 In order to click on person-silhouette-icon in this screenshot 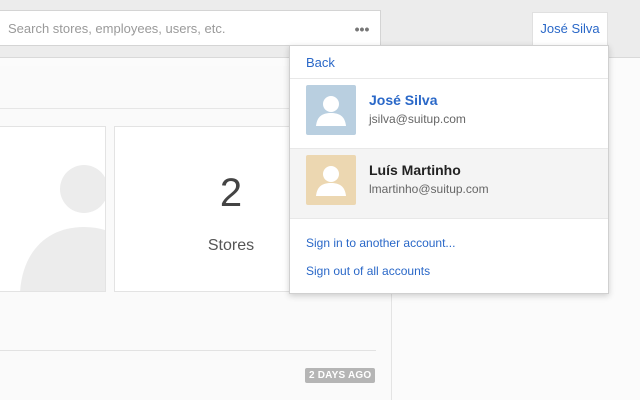, I will do `click(62, 228)`.